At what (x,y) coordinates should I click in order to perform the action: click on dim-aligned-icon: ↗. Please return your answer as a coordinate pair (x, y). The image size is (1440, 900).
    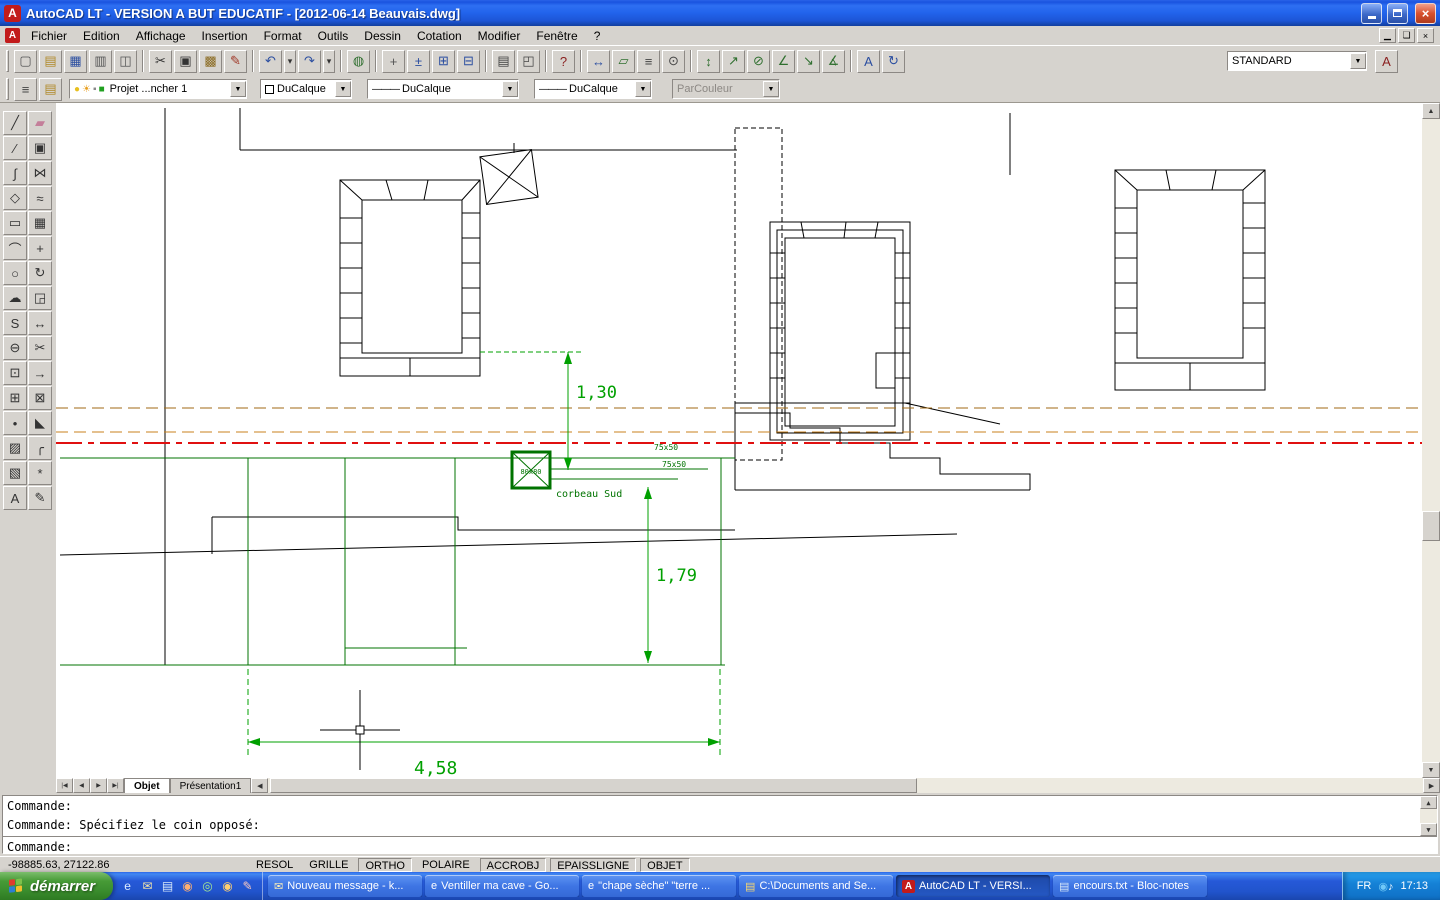
    Looking at the image, I should click on (733, 61).